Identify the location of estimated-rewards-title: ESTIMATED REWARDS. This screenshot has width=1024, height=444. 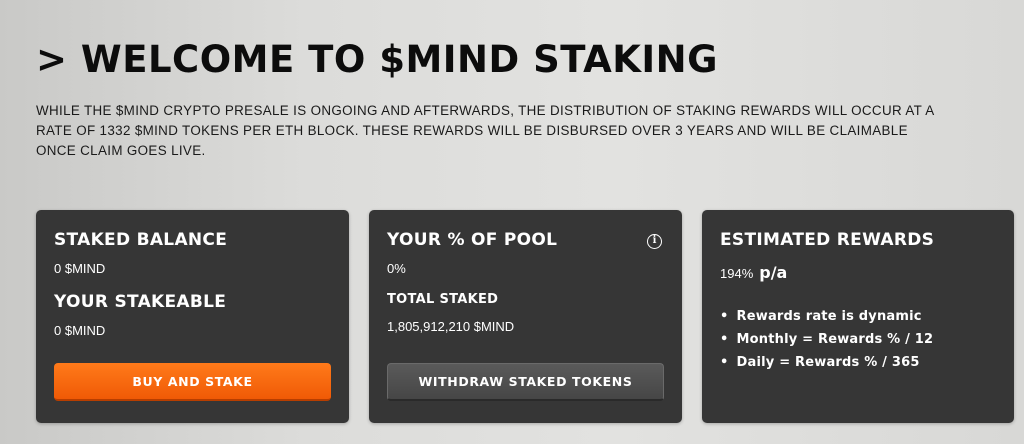
(827, 240).